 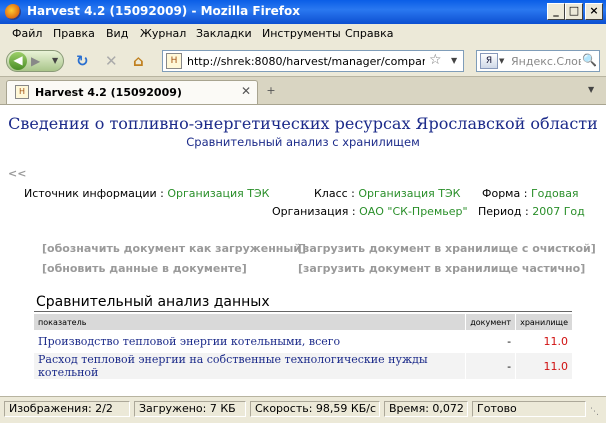 I want to click on form-field: Форма : Годовая, so click(x=530, y=193).